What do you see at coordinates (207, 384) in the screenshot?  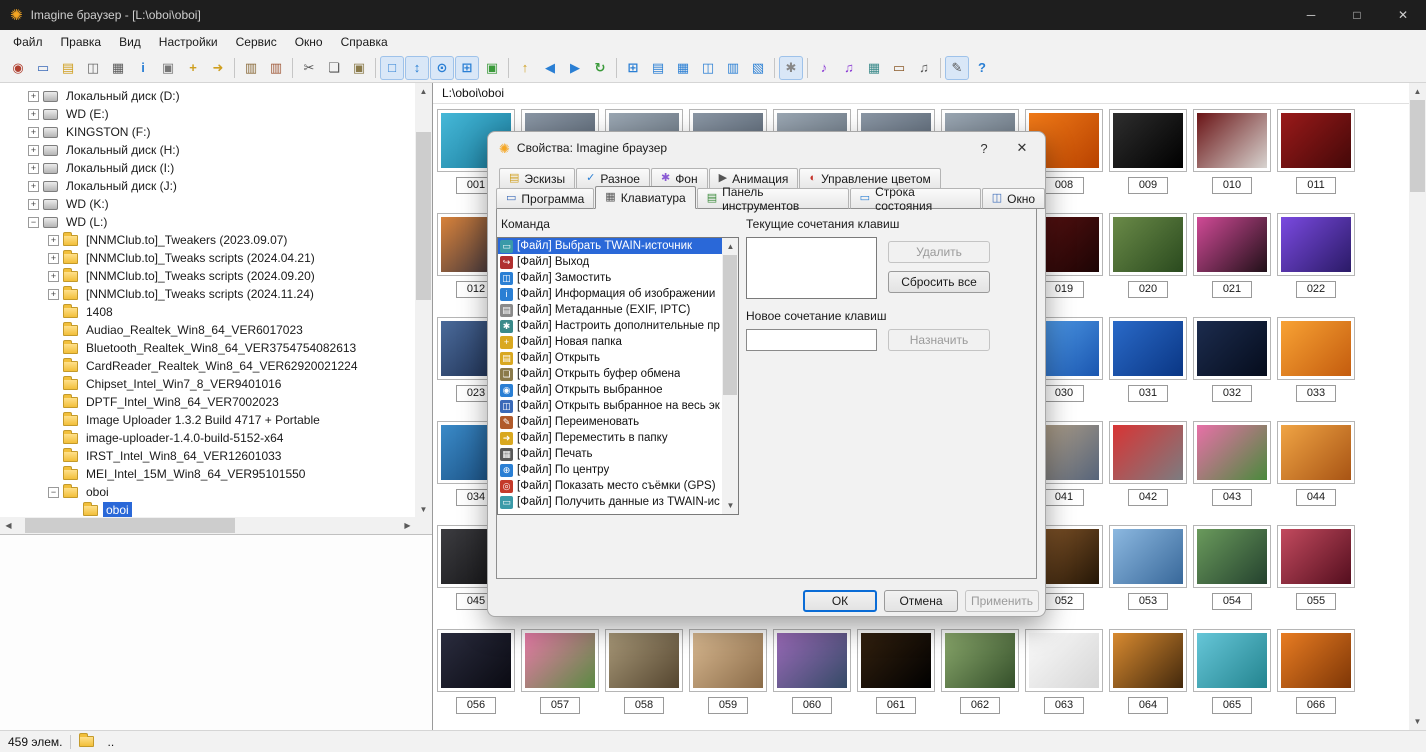 I see `tree-item: Chipset_Intel_Win7_8_VER9401016` at bounding box center [207, 384].